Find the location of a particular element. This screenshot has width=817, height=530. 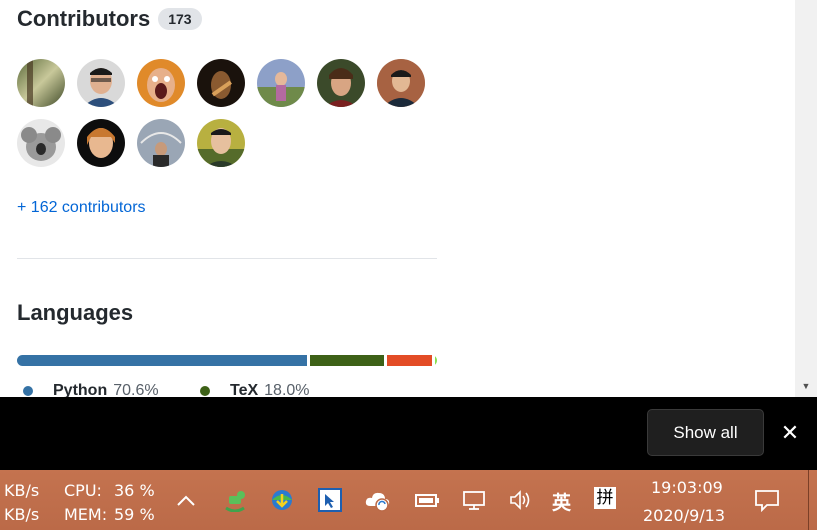

vertical-scrollbar: ▼ is located at coordinates (806, 198).